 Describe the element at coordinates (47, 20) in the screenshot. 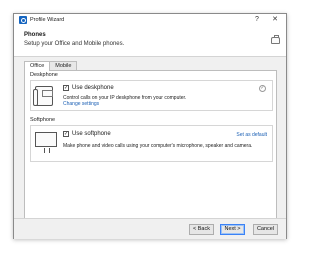

I see `window-title: Profile Wizard` at that location.